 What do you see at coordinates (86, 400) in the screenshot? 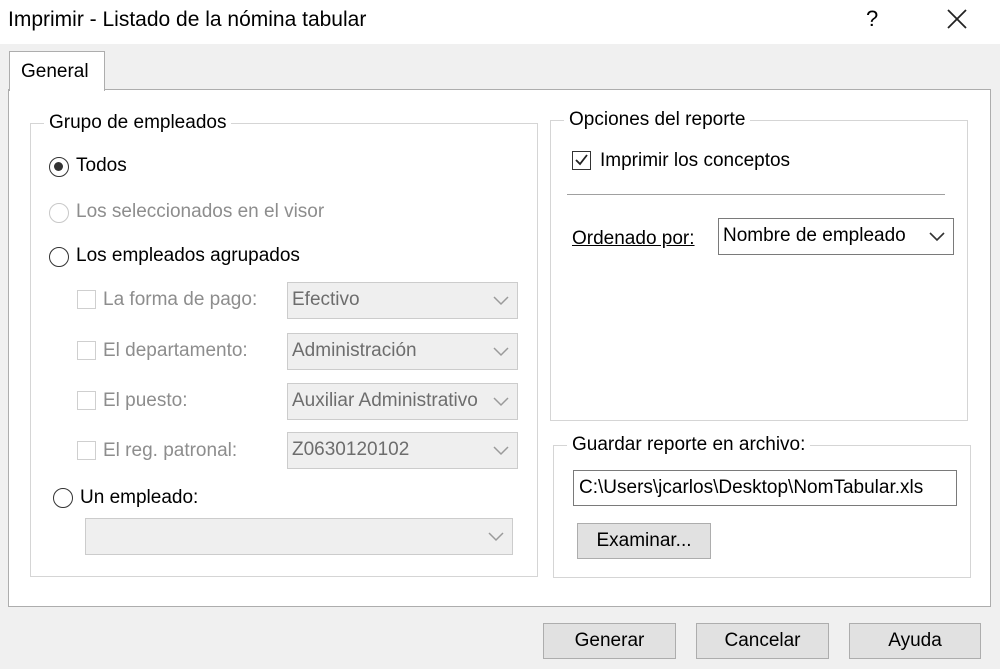
I see `checkbox-puesto` at bounding box center [86, 400].